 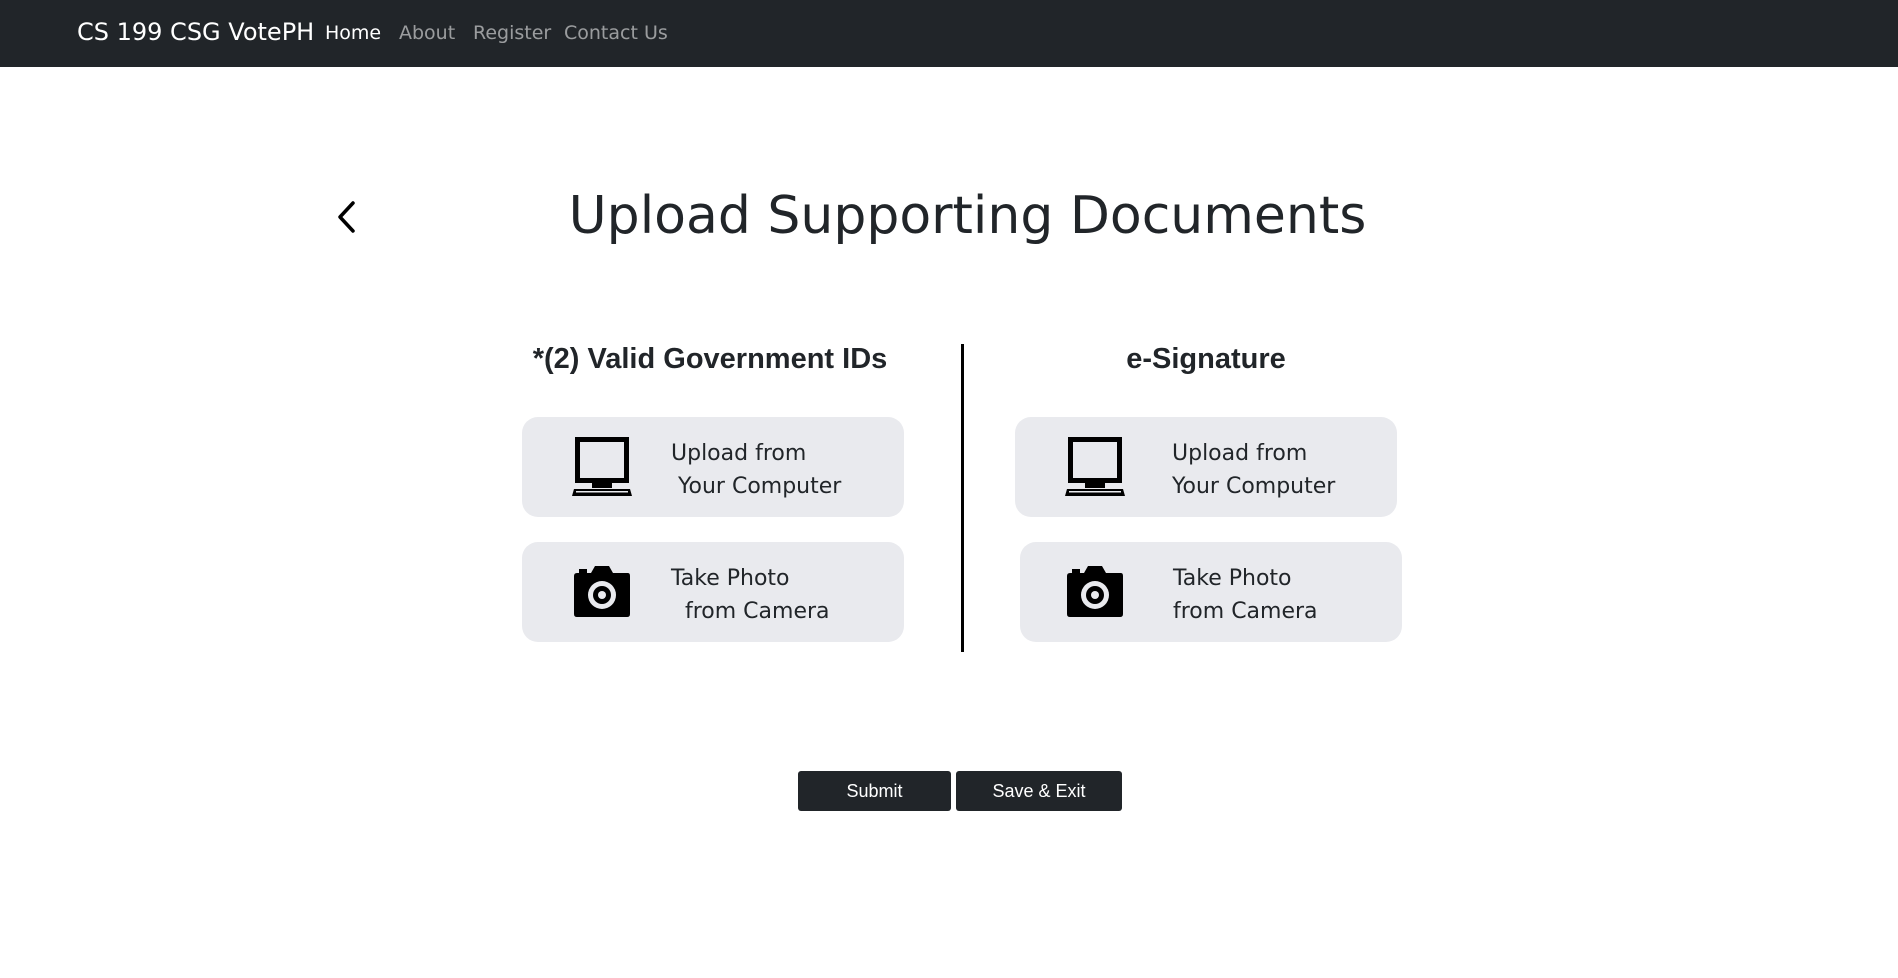 What do you see at coordinates (1206, 359) in the screenshot?
I see `section-title-e-signature: e-Signature` at bounding box center [1206, 359].